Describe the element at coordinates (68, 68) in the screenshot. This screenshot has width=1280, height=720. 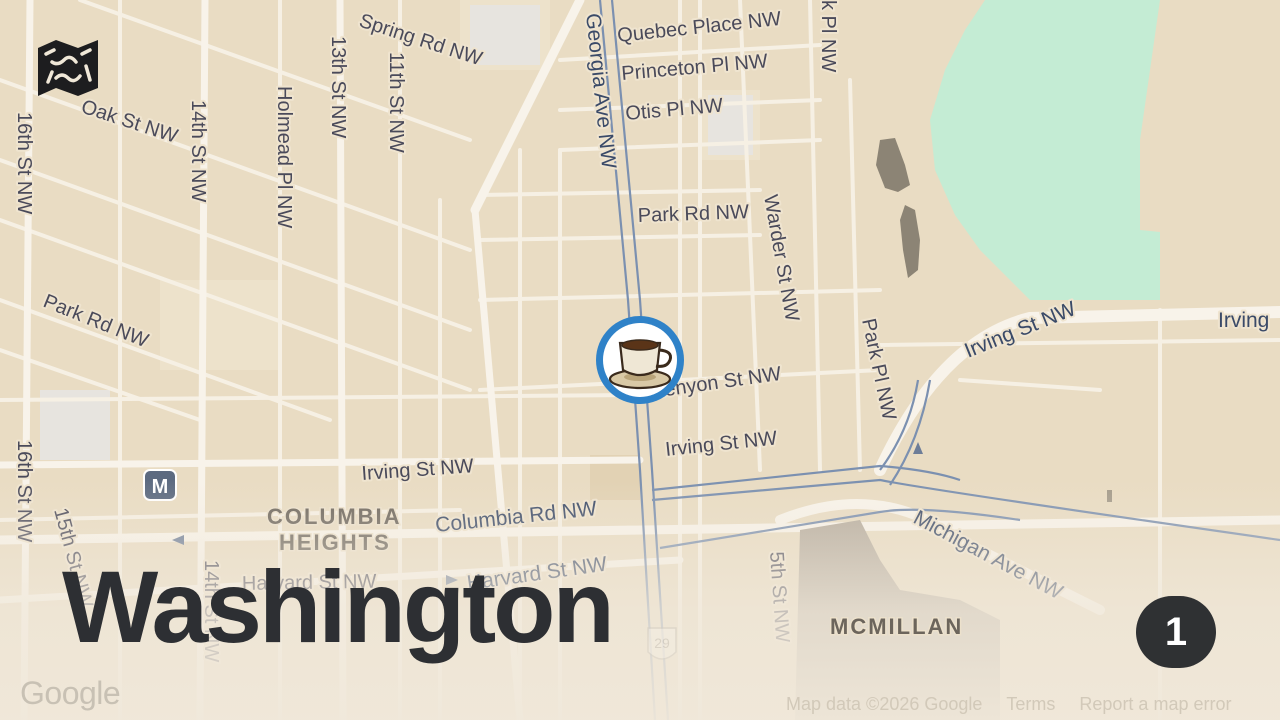
I see `folded-map-icon` at that location.